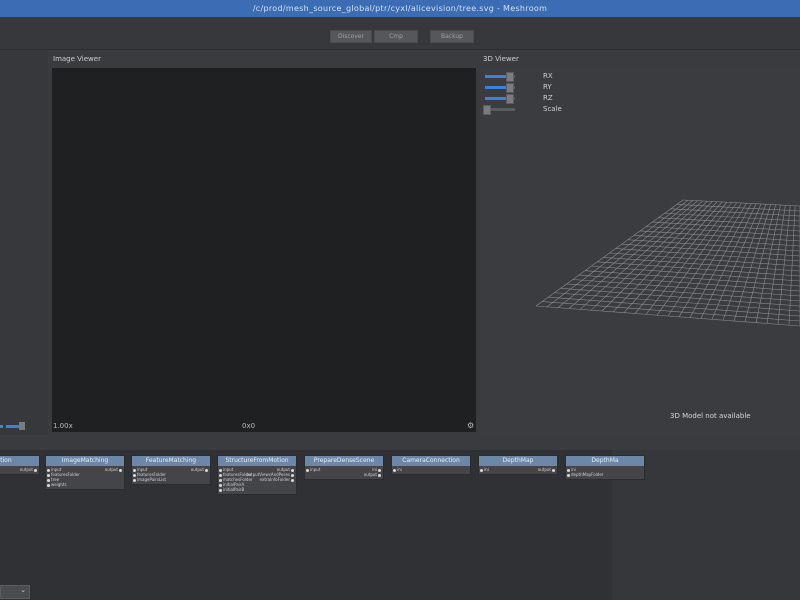 This screenshot has height=600, width=800. I want to click on port-label: input, so click(315, 469).